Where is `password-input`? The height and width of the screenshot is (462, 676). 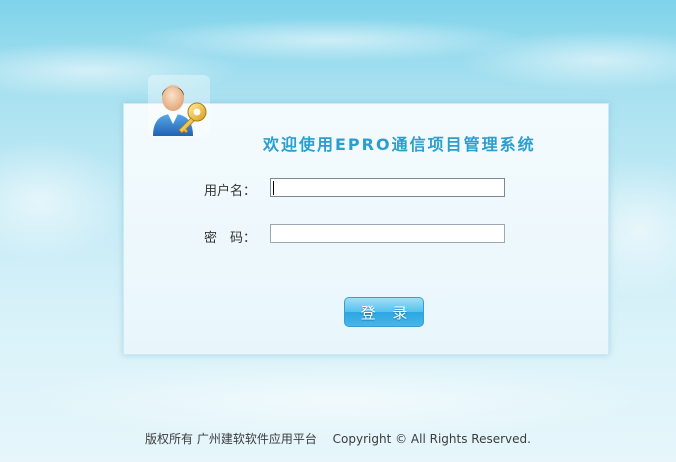
password-input is located at coordinates (387, 233).